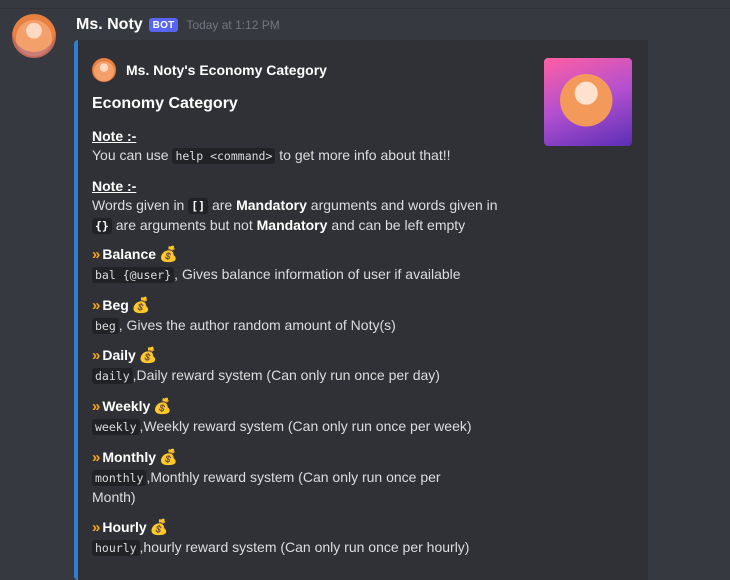  Describe the element at coordinates (165, 103) in the screenshot. I see `embed-title: Economy Category` at that location.